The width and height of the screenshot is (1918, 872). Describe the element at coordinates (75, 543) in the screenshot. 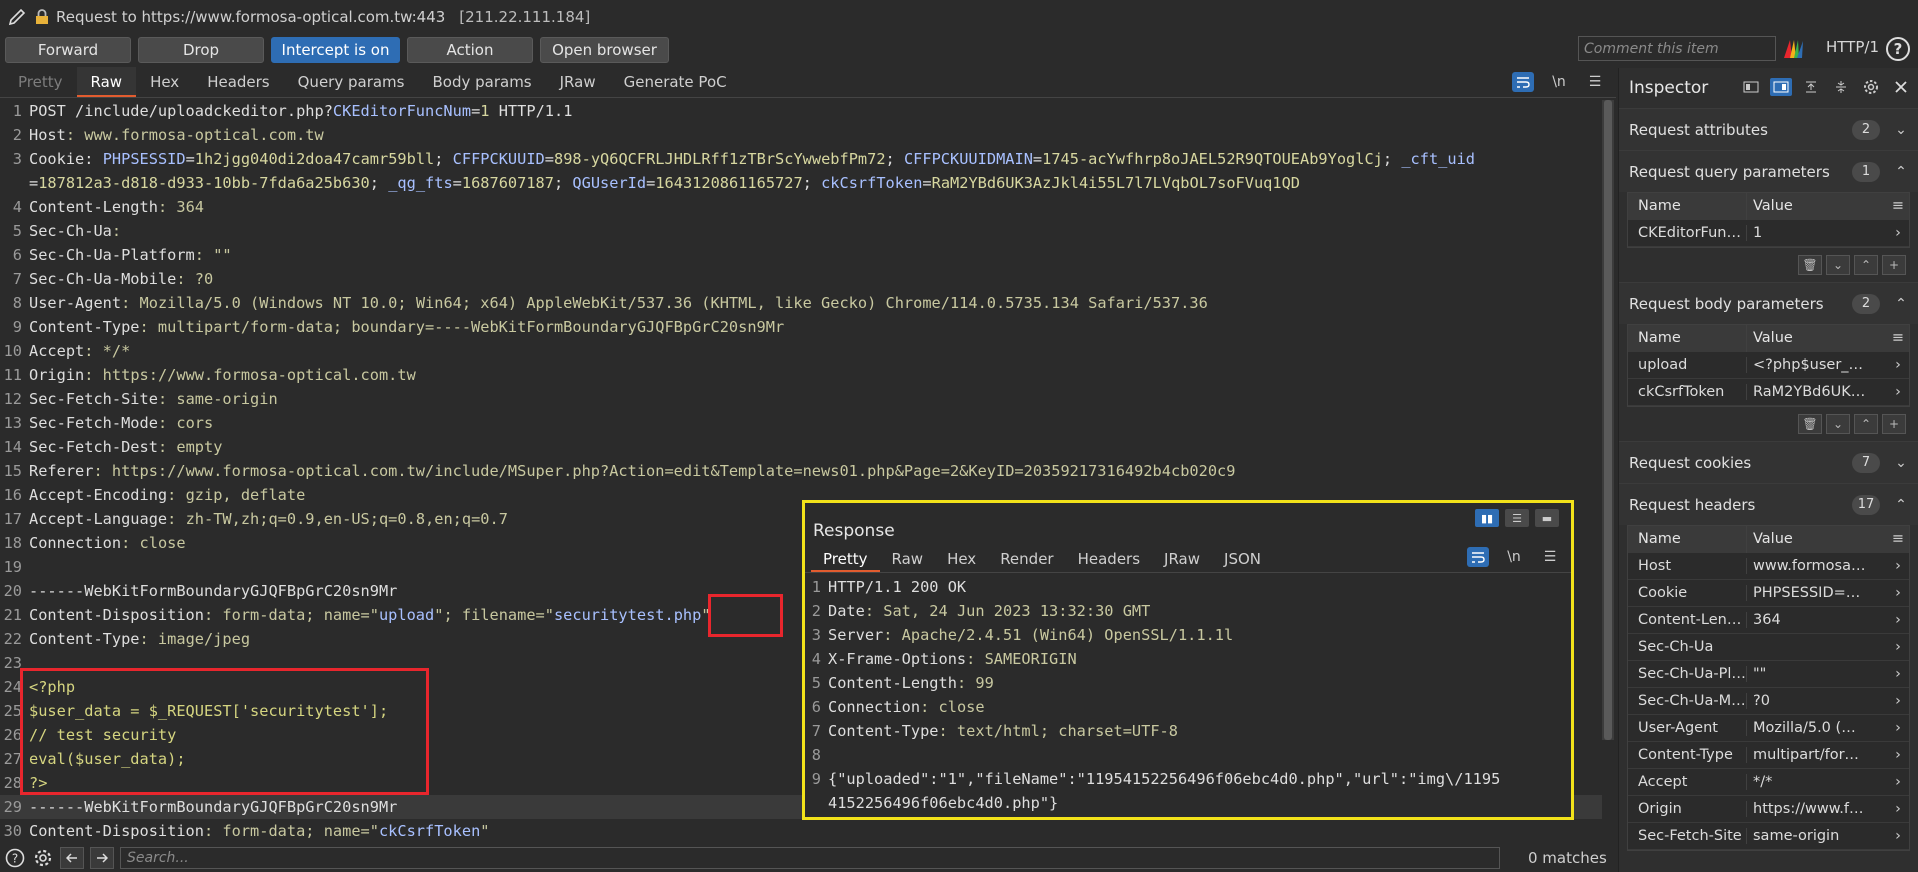

I see `code-token: Connection` at that location.